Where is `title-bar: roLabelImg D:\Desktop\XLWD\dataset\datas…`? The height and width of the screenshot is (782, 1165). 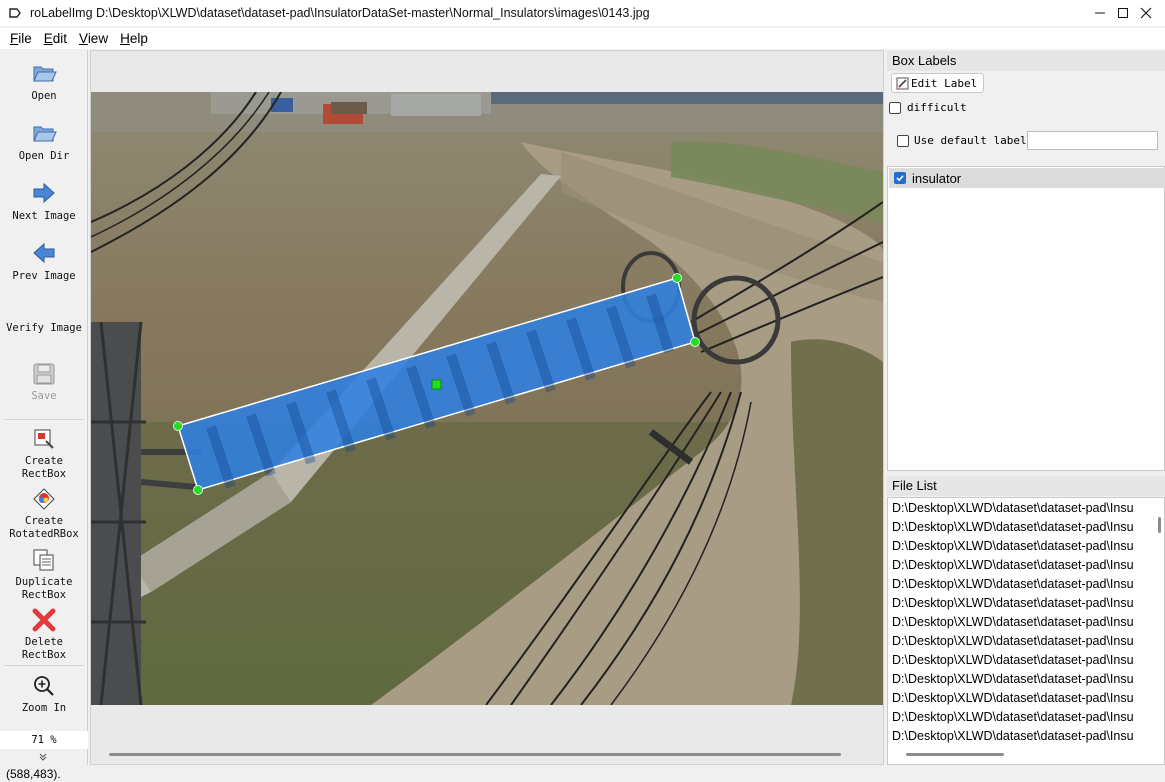
title-bar: roLabelImg D:\Desktop\XLWD\dataset\datas… is located at coordinates (582, 13).